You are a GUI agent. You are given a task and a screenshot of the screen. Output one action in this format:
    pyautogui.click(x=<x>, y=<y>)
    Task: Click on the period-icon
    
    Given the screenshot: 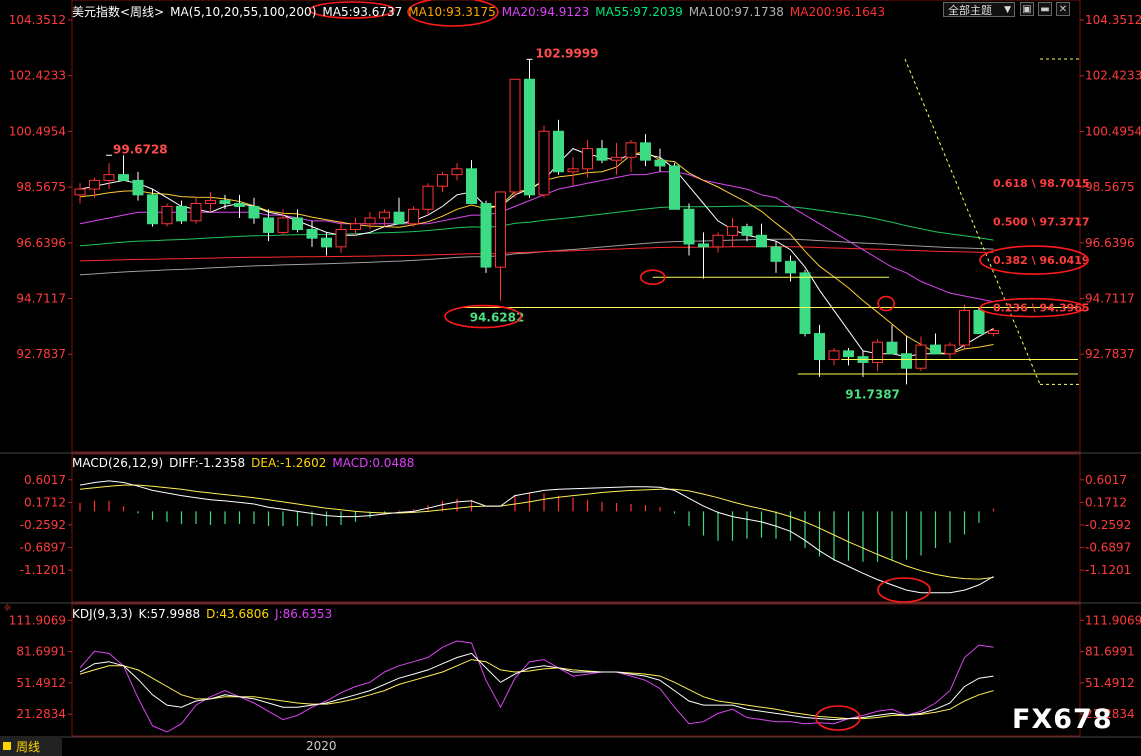 What is the action you would take?
    pyautogui.click(x=7, y=746)
    